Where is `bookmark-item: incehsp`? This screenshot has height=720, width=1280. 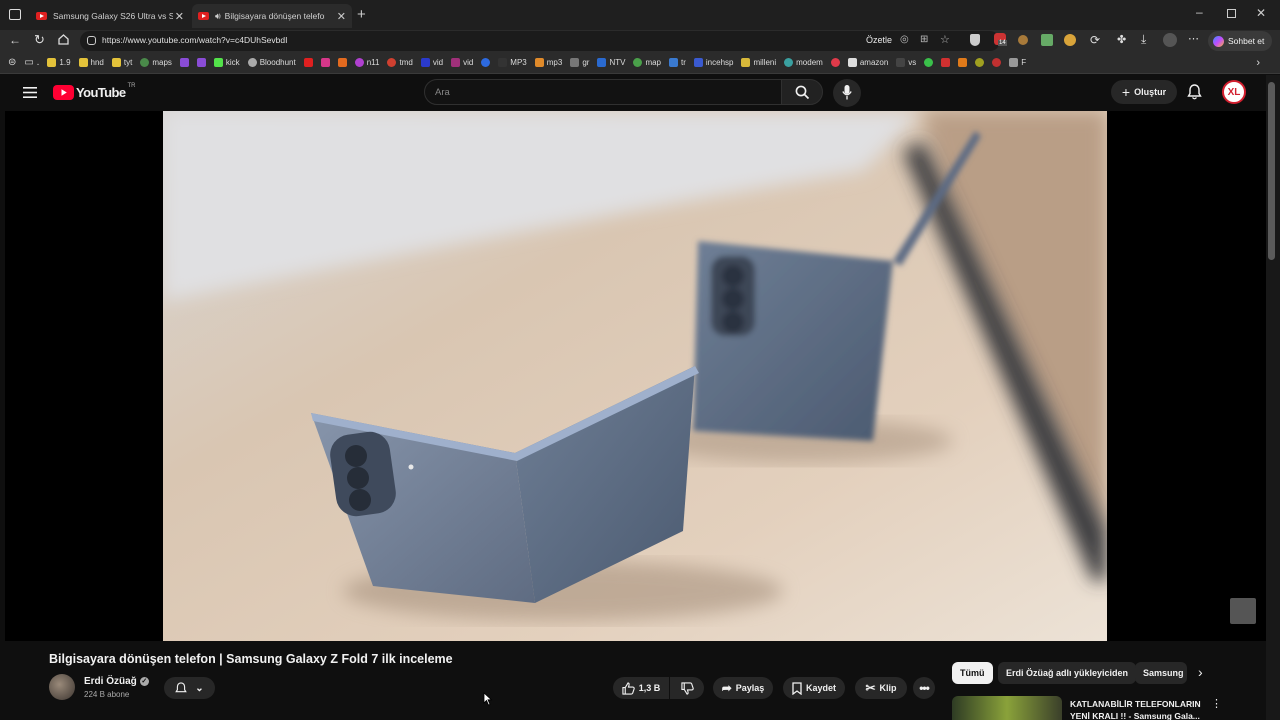
bookmark-item: incehsp is located at coordinates (713, 62).